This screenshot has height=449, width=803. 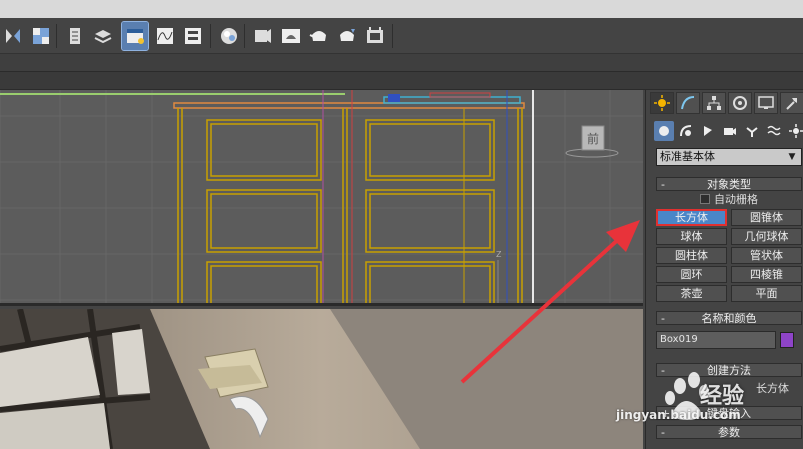 What do you see at coordinates (787, 340) in the screenshot?
I see `object-color-swatch` at bounding box center [787, 340].